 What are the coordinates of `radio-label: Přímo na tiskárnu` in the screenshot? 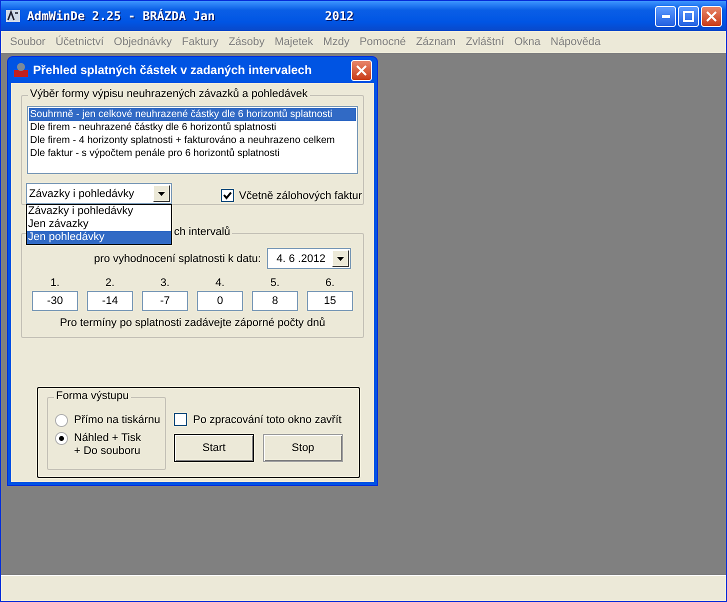 It's located at (117, 420).